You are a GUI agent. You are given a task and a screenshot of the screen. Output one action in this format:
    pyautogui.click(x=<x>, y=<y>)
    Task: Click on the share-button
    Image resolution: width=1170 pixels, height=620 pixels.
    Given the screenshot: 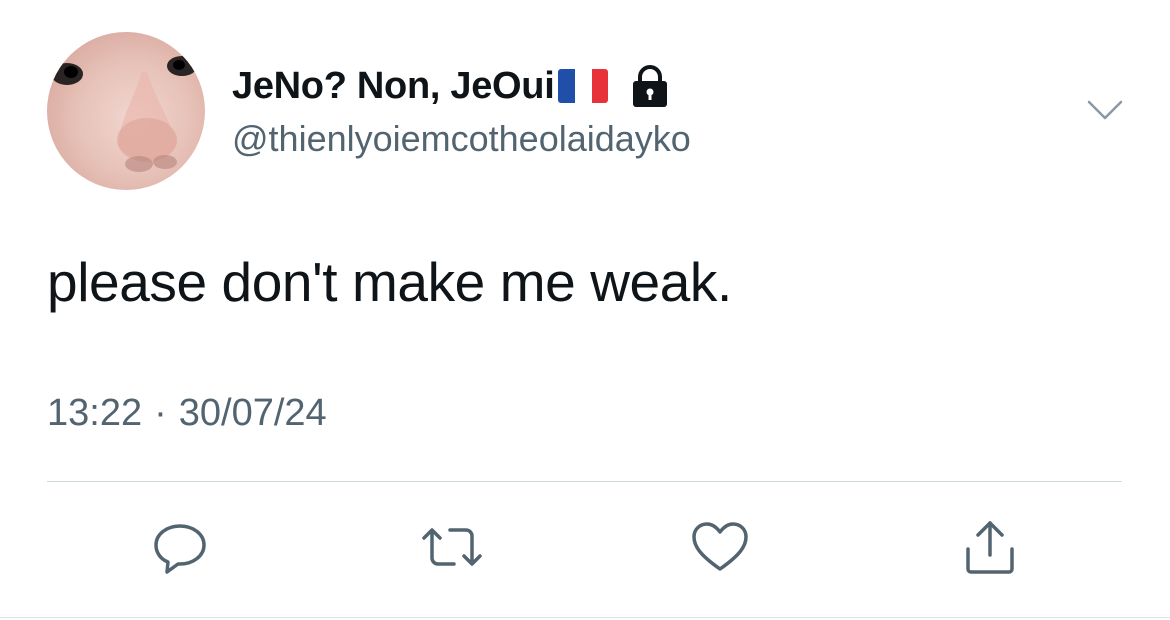 What is the action you would take?
    pyautogui.click(x=990, y=547)
    